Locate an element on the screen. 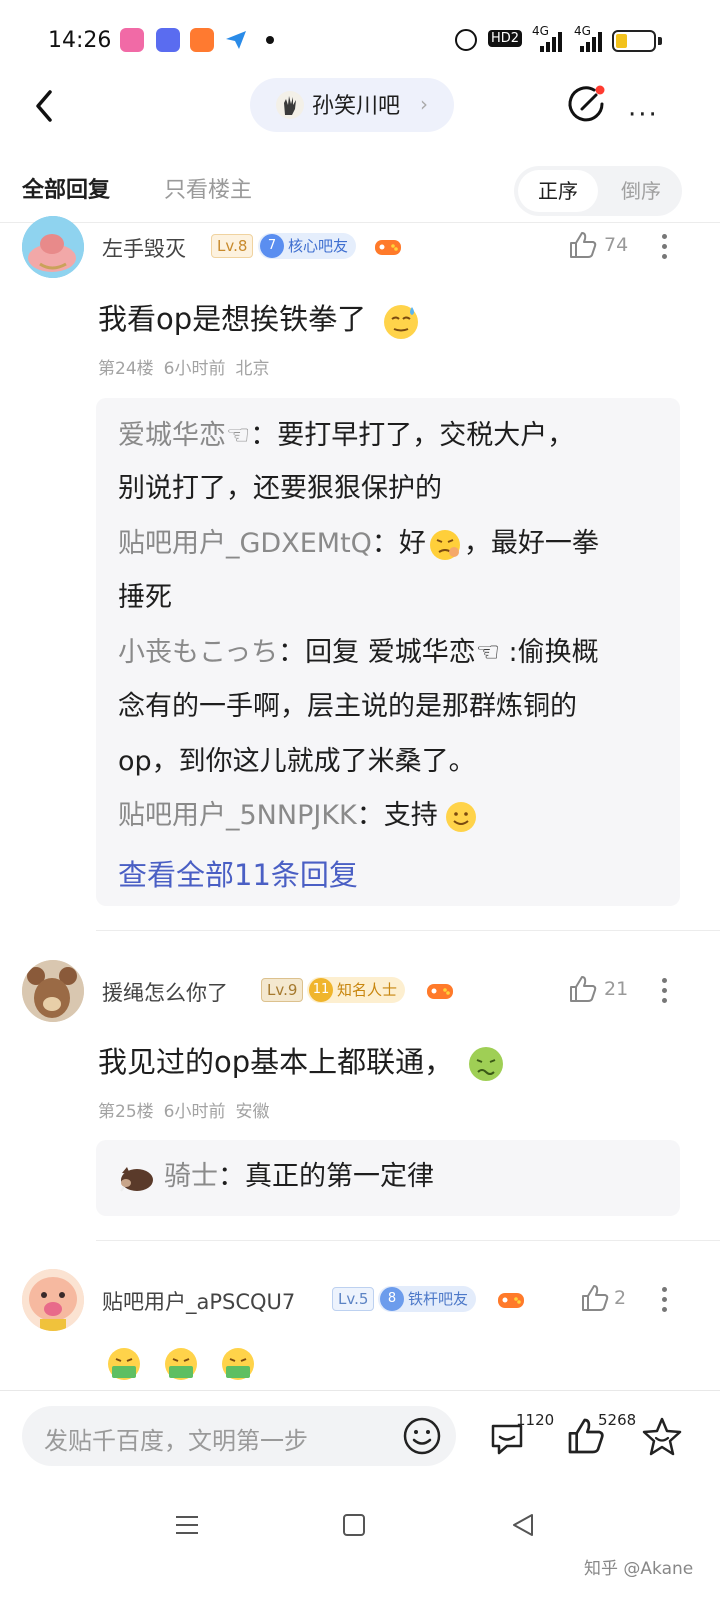 Image resolution: width=720 pixels, height=1607 pixels. fan-level-number: 7 is located at coordinates (272, 246).